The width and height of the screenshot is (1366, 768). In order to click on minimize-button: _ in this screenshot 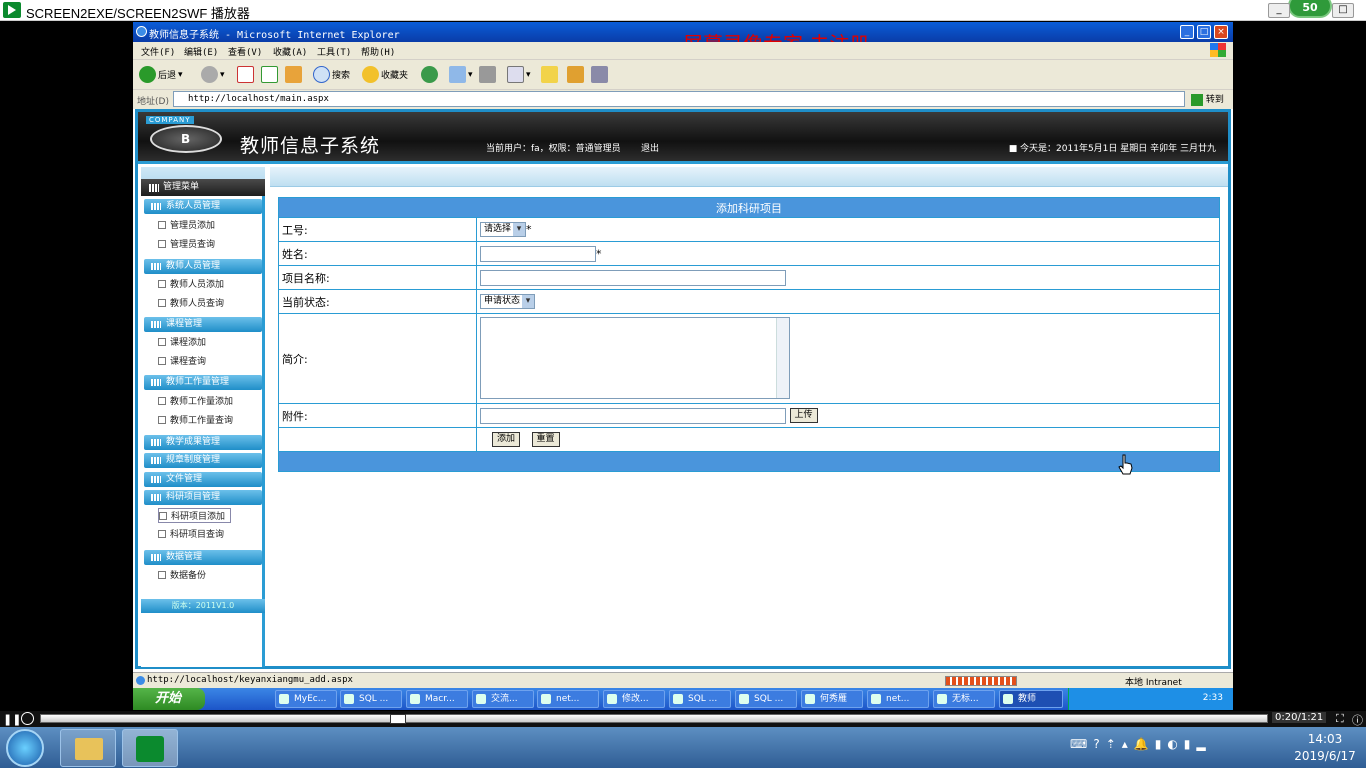, I will do `click(1279, 10)`.